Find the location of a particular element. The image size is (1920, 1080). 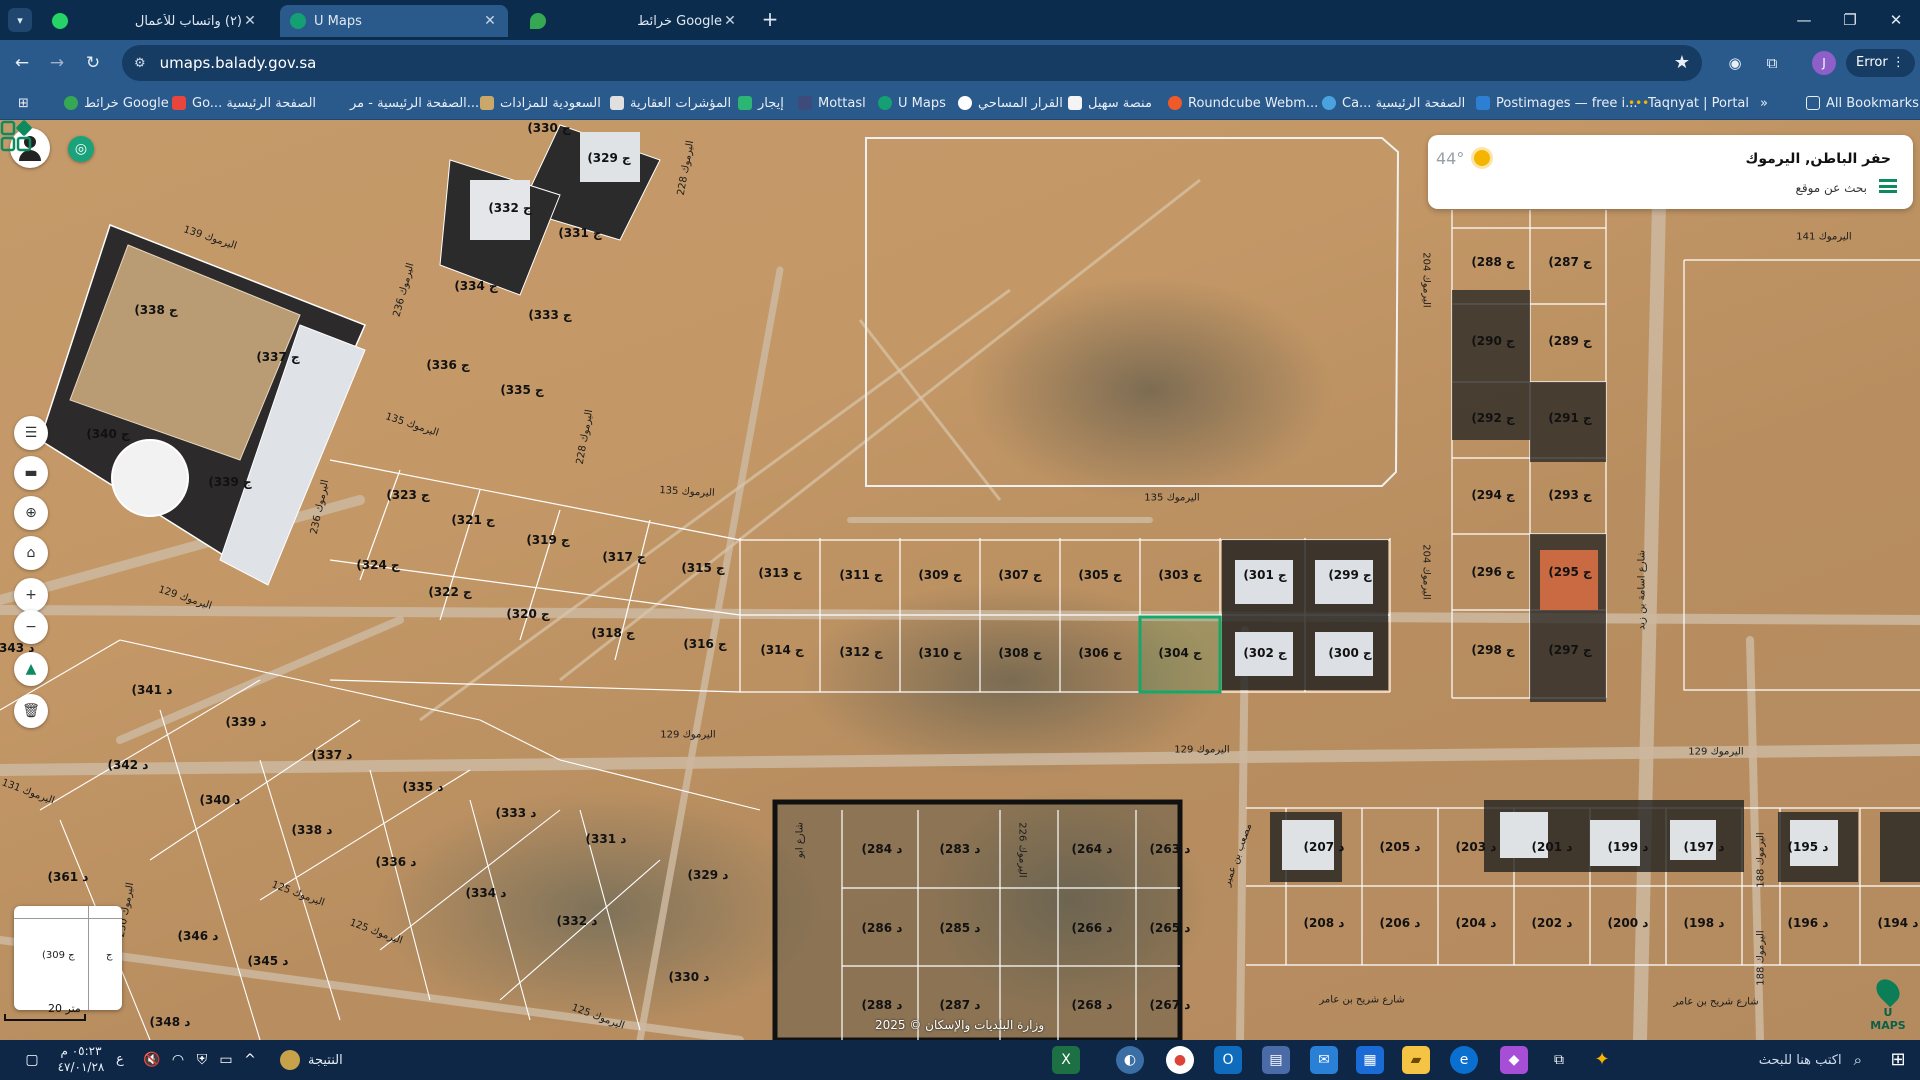

trash-icon: 🗑 is located at coordinates (31, 711).